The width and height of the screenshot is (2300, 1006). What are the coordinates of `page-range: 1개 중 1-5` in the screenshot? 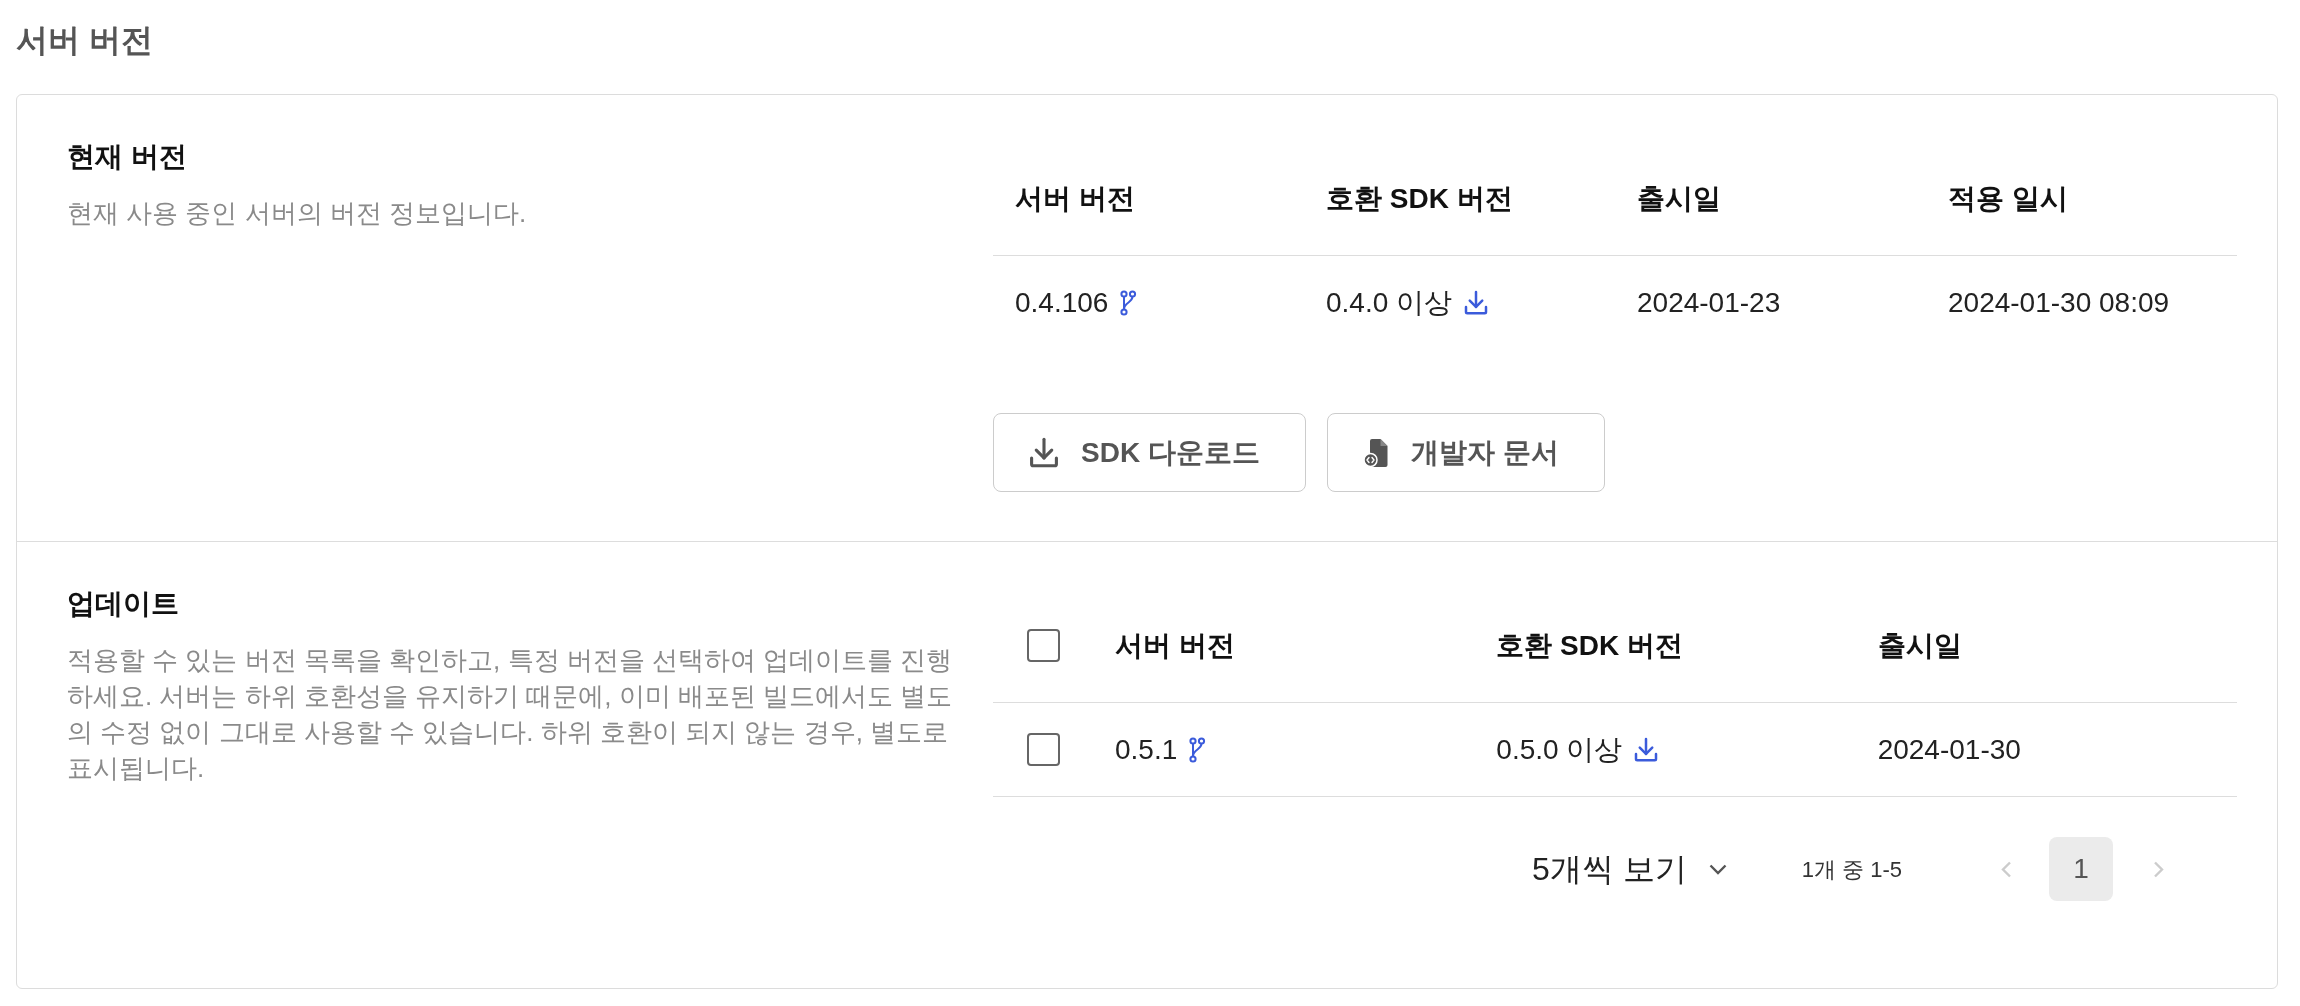 It's located at (1851, 869).